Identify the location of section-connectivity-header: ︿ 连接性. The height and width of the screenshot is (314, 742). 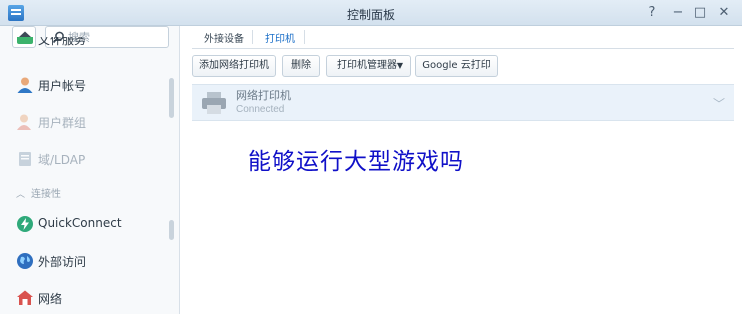
(38, 192).